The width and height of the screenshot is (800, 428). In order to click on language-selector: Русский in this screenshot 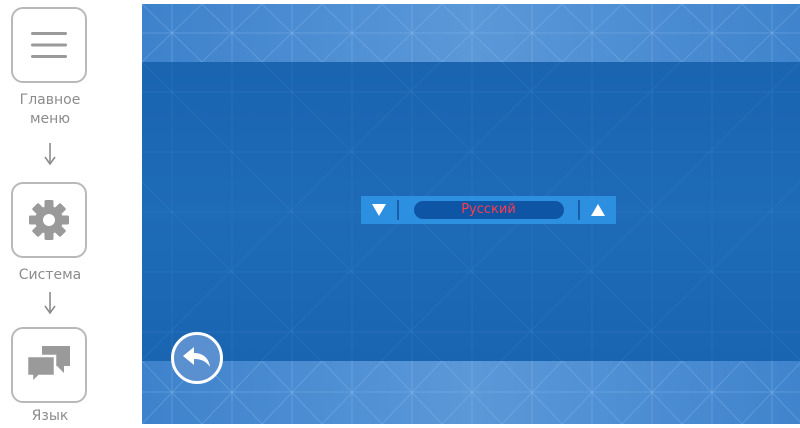, I will do `click(488, 210)`.